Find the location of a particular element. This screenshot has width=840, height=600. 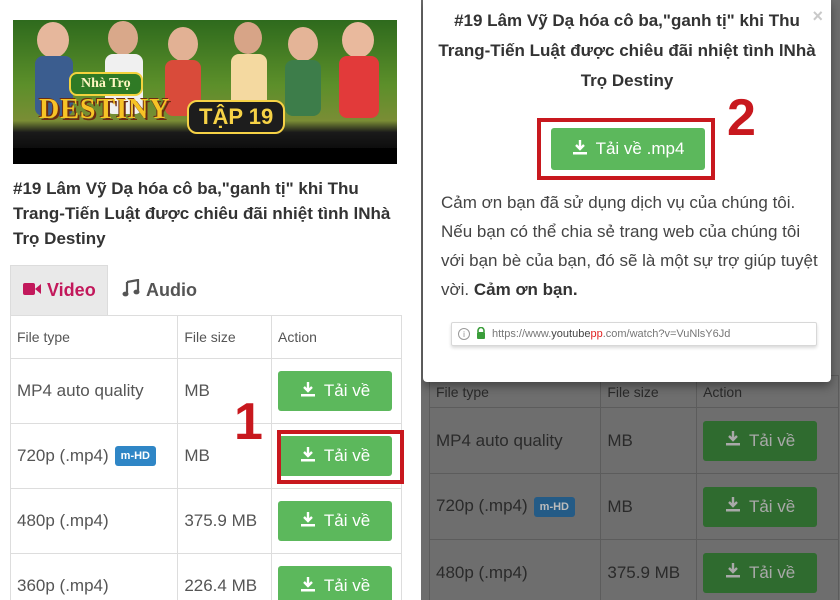

url-prefix: https://www. is located at coordinates (522, 334).